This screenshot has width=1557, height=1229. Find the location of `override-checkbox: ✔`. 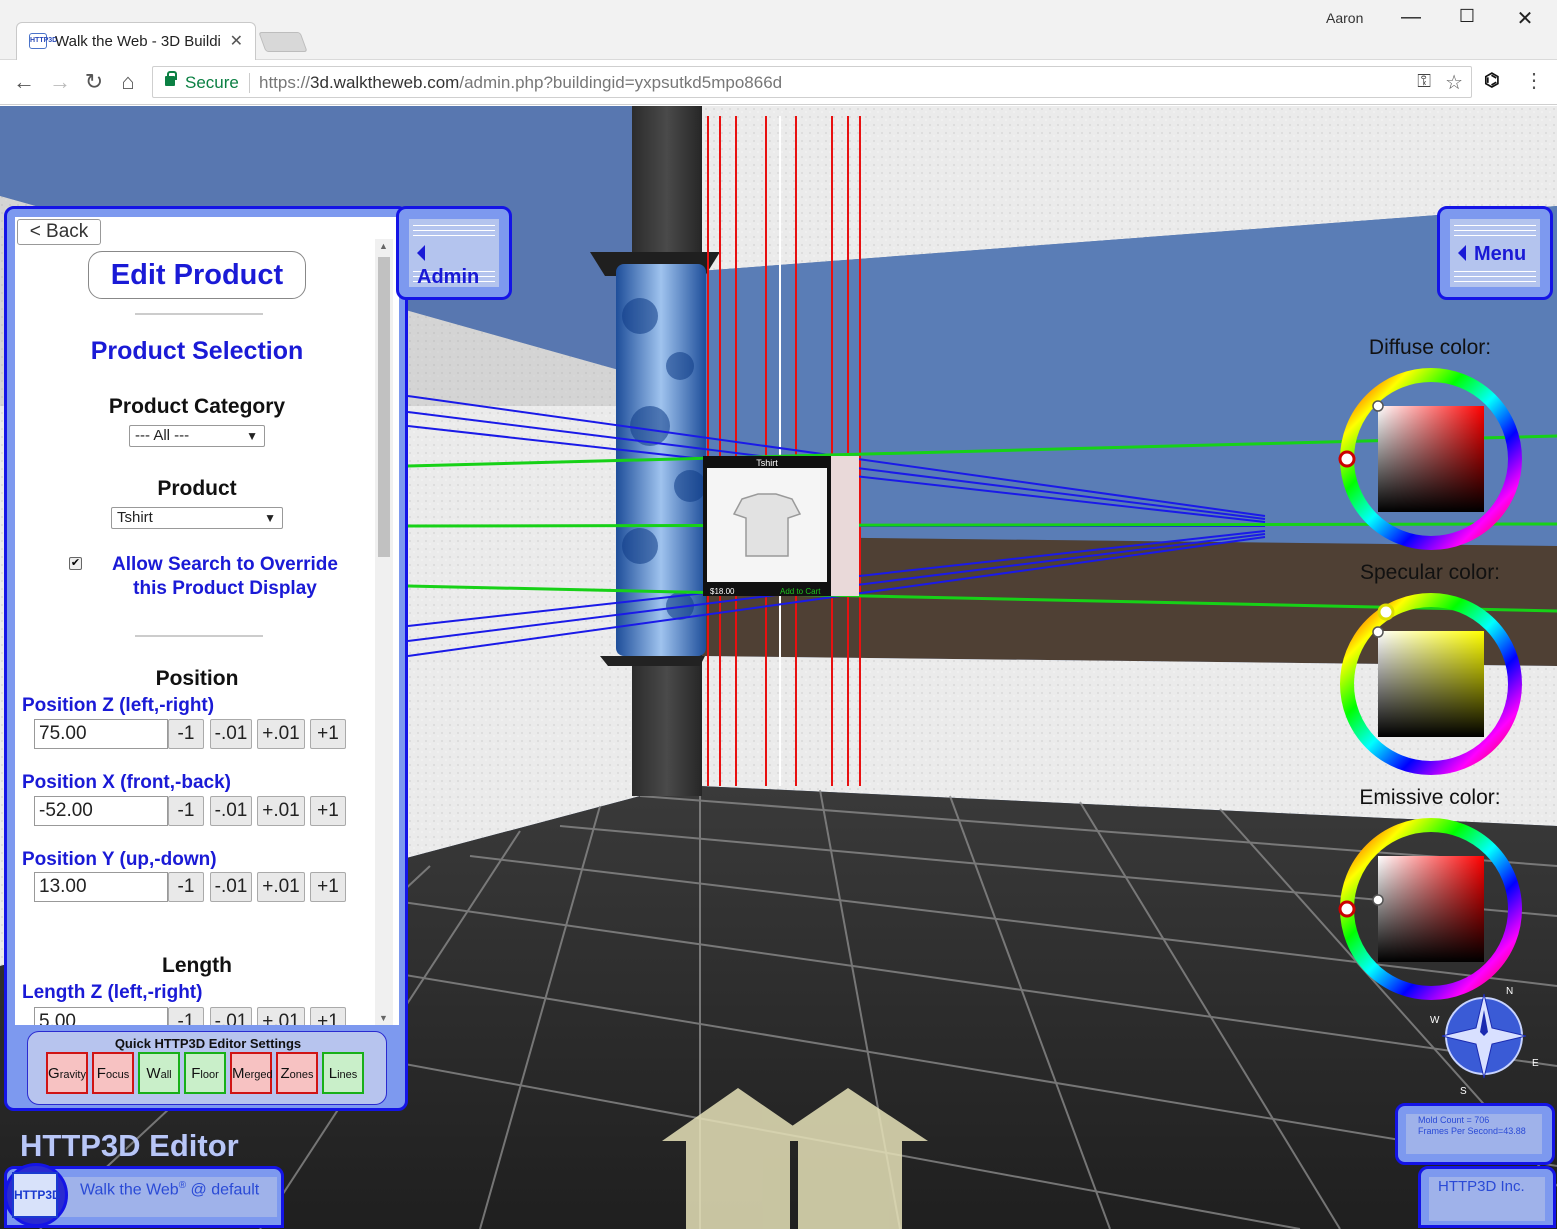

override-checkbox: ✔ is located at coordinates (75, 563).